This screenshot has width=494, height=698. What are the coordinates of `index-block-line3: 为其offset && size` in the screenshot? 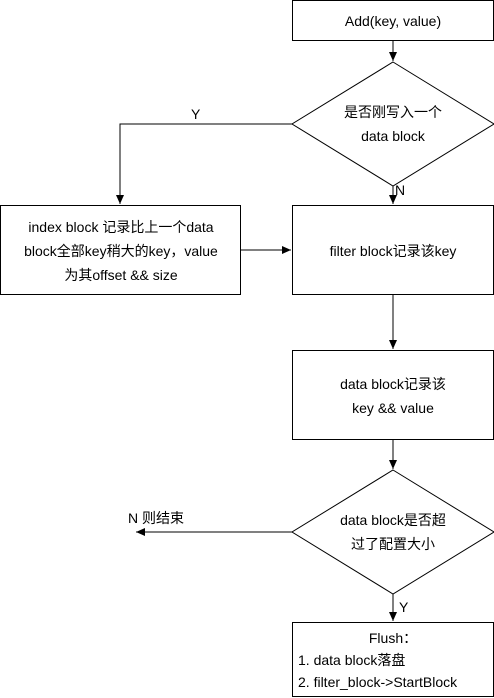 It's located at (121, 274).